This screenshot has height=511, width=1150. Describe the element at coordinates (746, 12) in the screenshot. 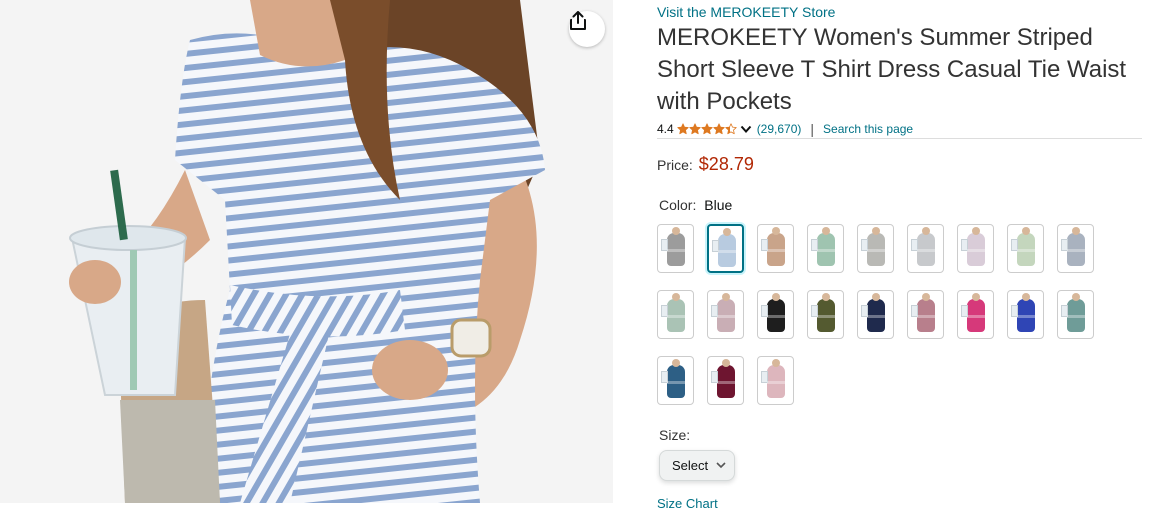

I see `store-link: Visit the MEROKEETY Store` at that location.